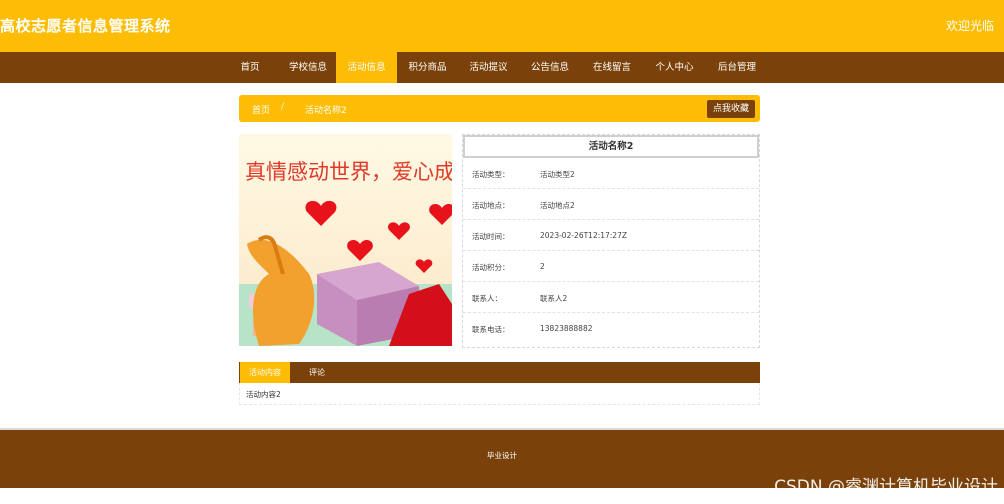 The height and width of the screenshot is (504, 1004). I want to click on nav-item-activity-proposal: 活动提议, so click(488, 67).